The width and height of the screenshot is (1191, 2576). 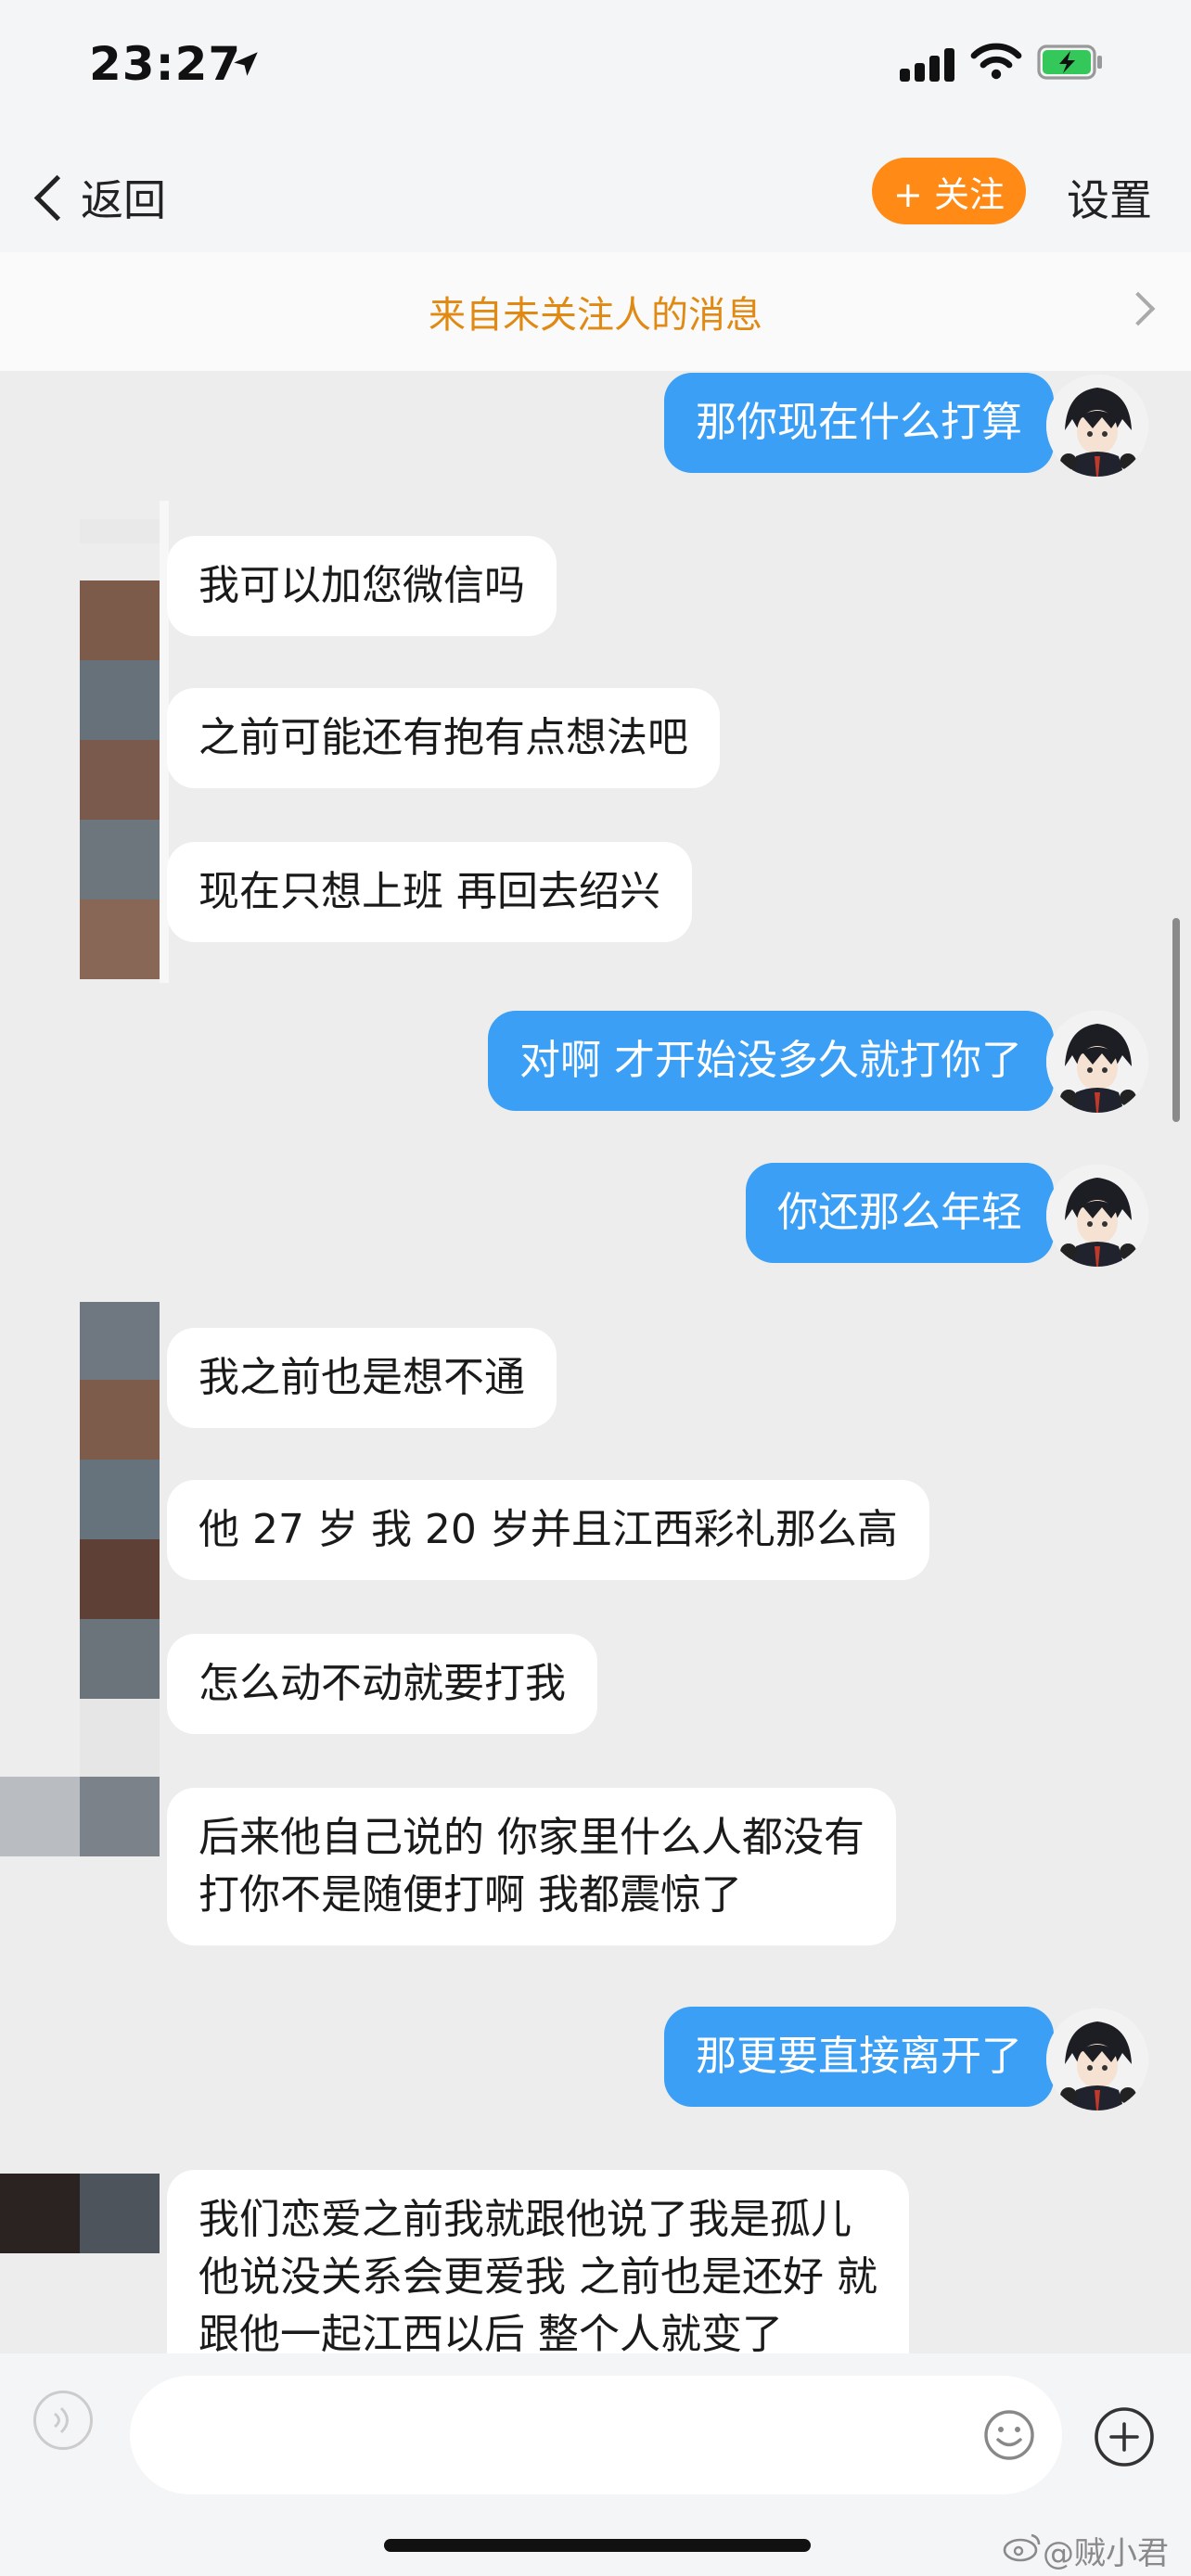 I want to click on back-chevron-icon, so click(x=57, y=197).